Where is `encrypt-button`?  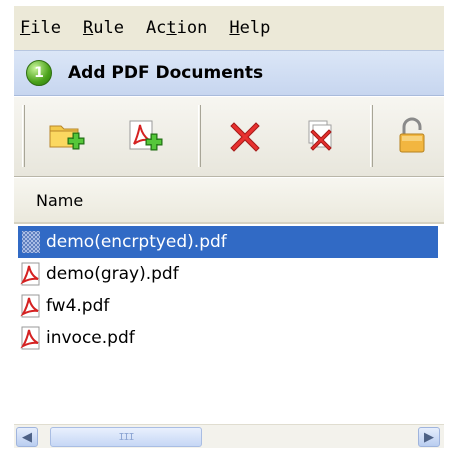 encrypt-button is located at coordinates (412, 136).